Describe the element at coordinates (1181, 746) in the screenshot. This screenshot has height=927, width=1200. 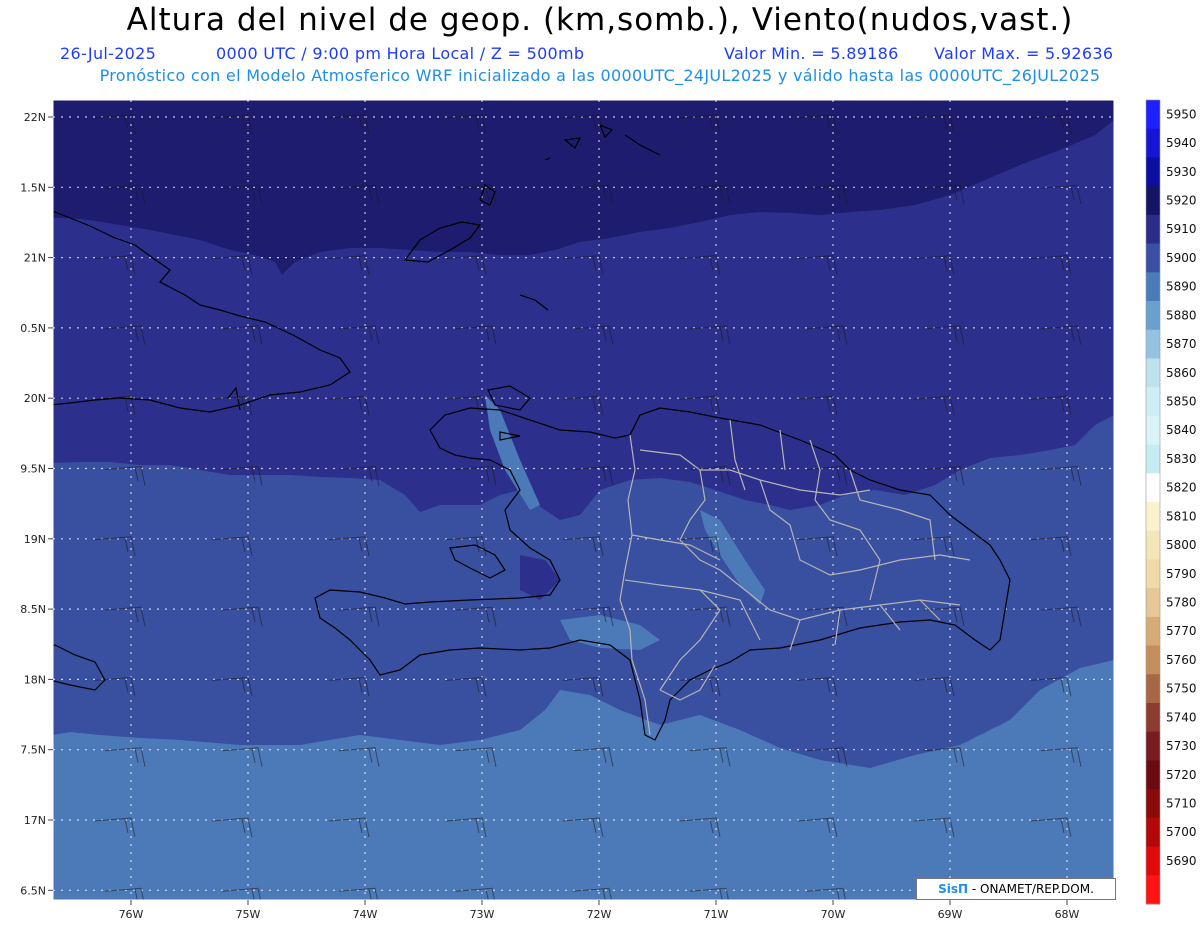
I see `colorbar-label: 5730` at that location.